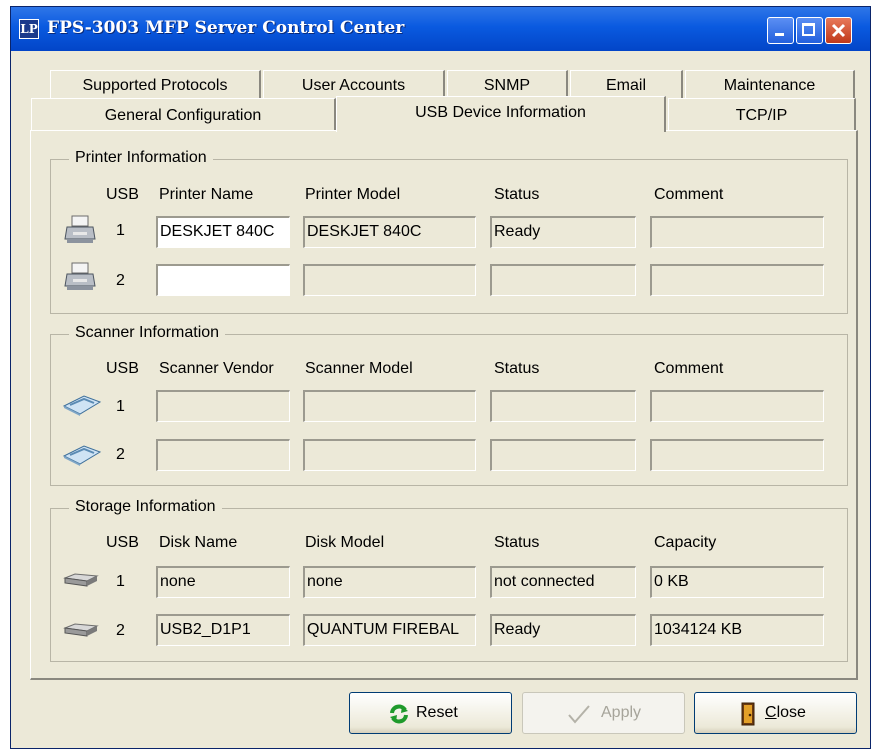 The width and height of the screenshot is (871, 749). I want to click on storage-row1-status: not connected, so click(563, 582).